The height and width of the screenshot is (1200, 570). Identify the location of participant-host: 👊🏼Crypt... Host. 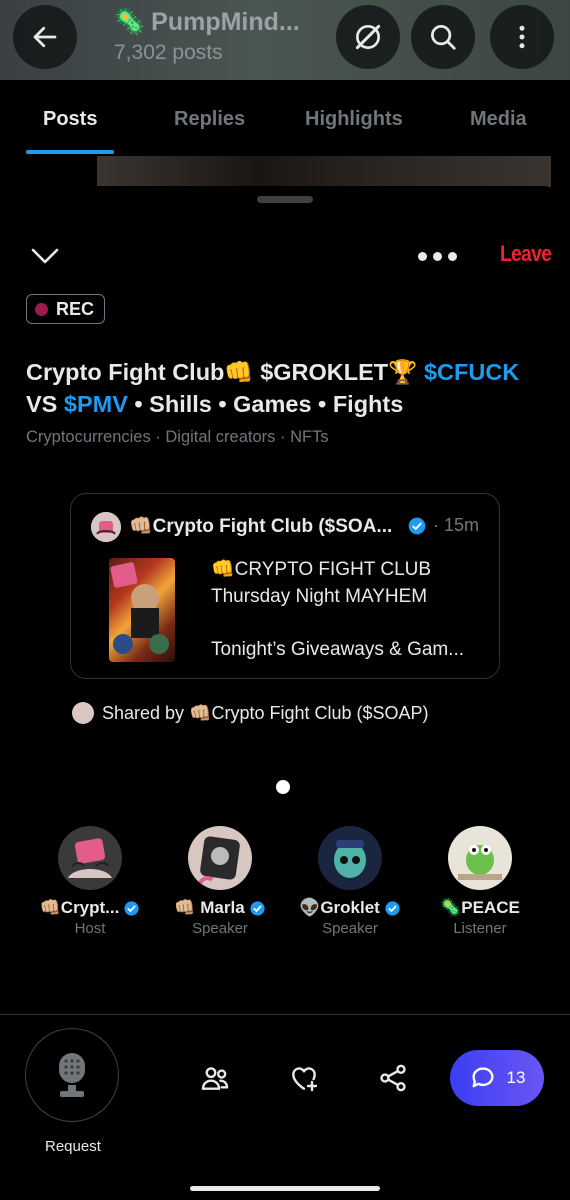
(90, 881).